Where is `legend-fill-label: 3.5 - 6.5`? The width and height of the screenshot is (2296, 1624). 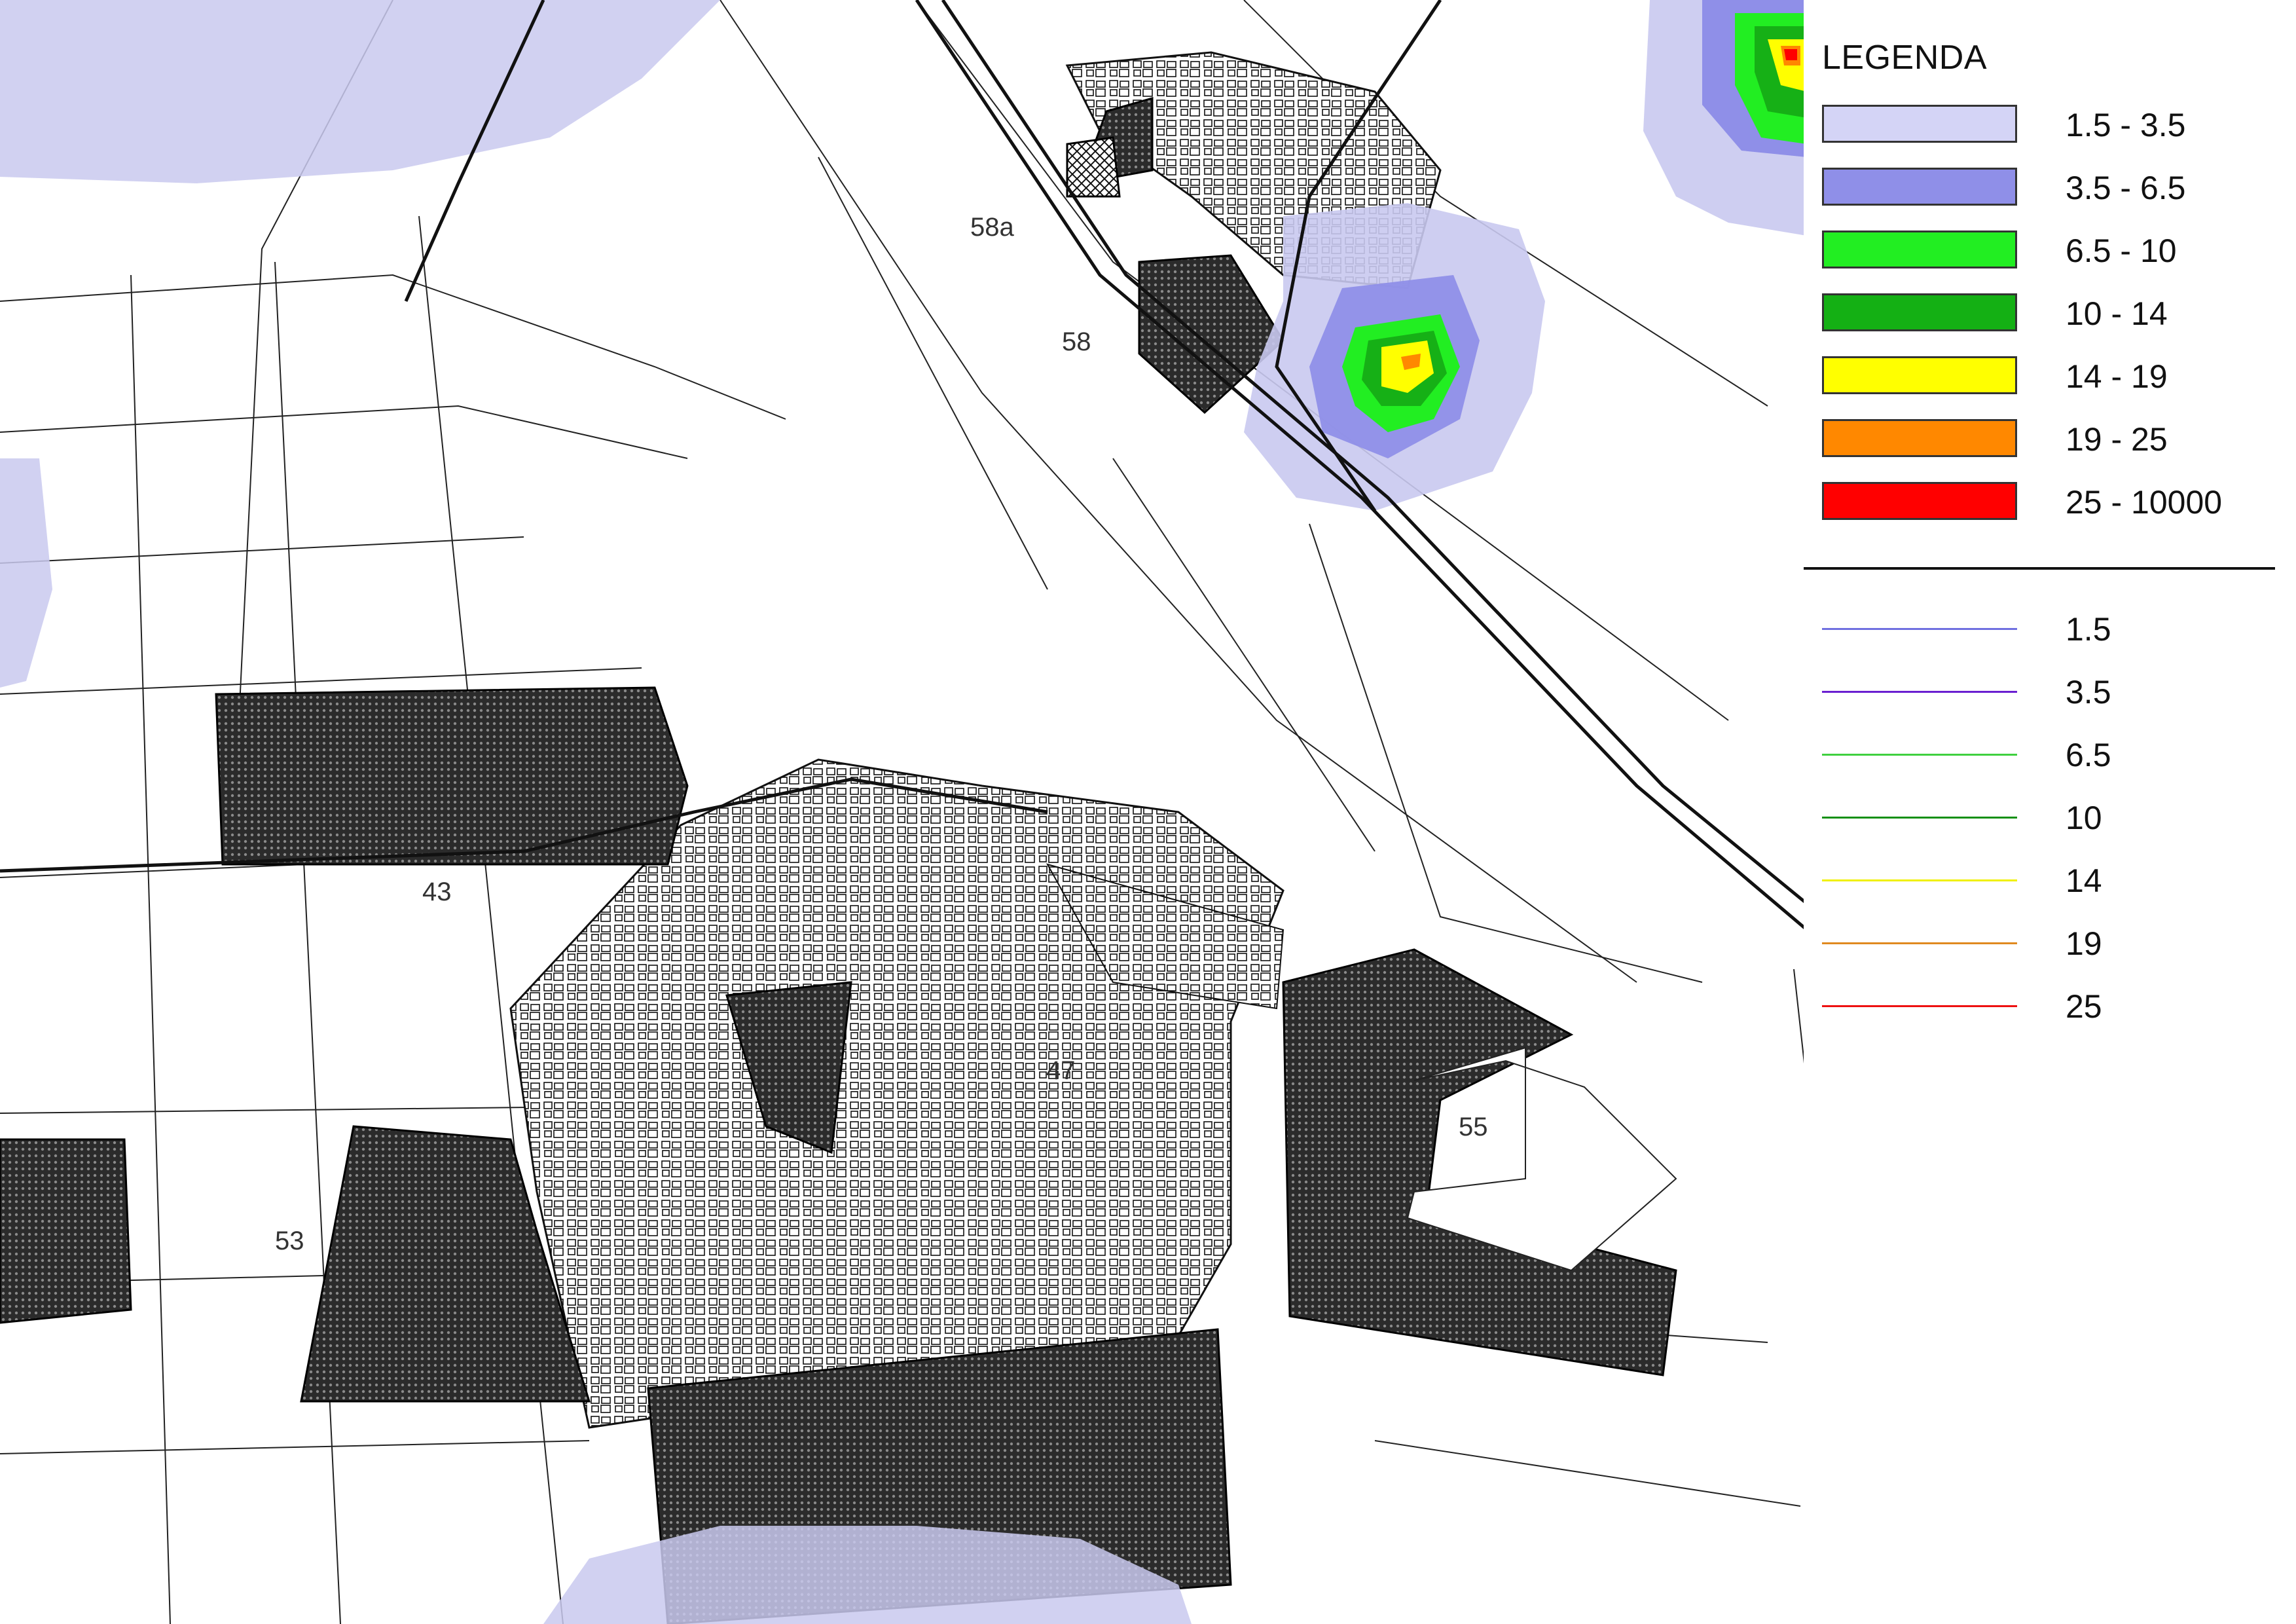 legend-fill-label: 3.5 - 6.5 is located at coordinates (2126, 188).